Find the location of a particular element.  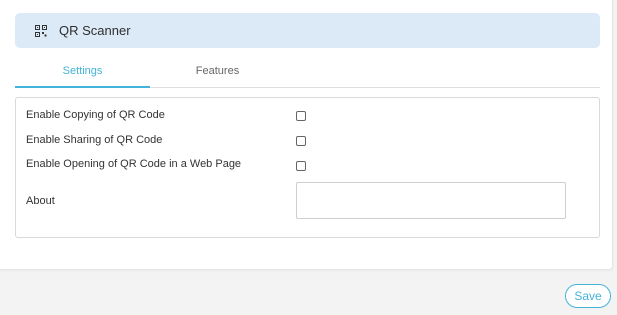

save-button: Save is located at coordinates (588, 296).